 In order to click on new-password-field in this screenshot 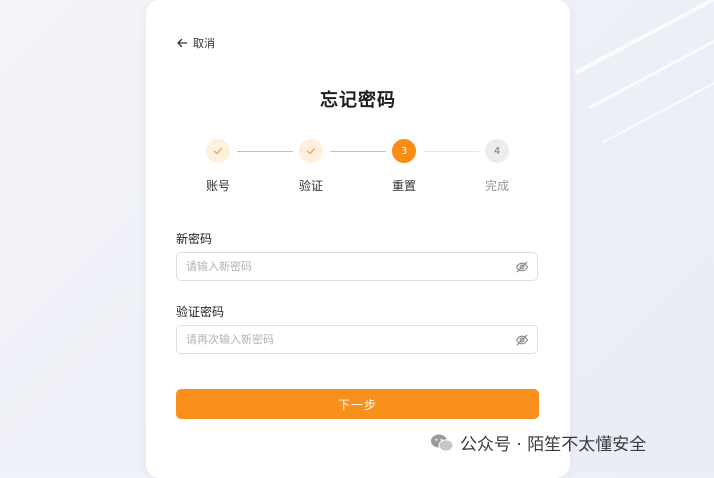, I will do `click(357, 266)`.